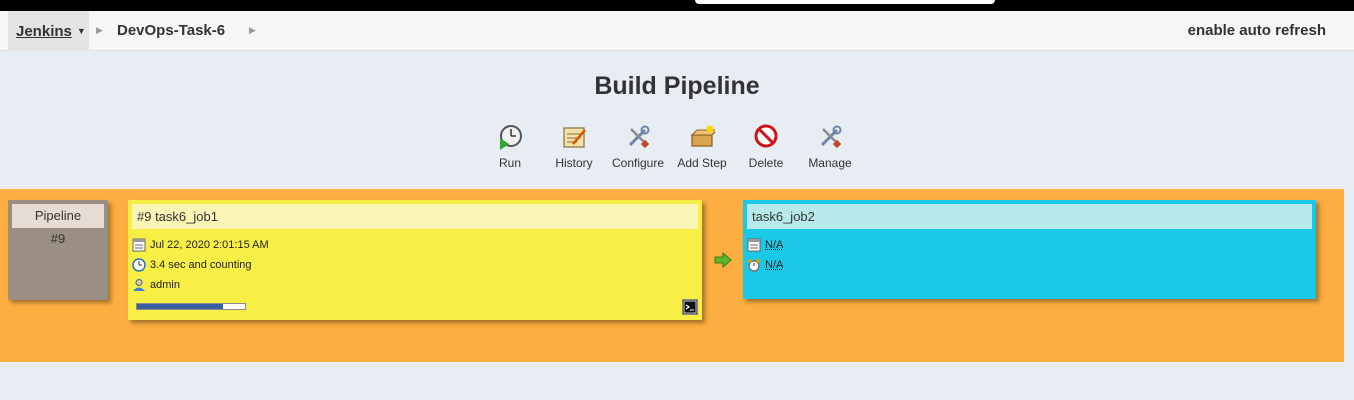  Describe the element at coordinates (845, 2) in the screenshot. I see `search-box` at that location.